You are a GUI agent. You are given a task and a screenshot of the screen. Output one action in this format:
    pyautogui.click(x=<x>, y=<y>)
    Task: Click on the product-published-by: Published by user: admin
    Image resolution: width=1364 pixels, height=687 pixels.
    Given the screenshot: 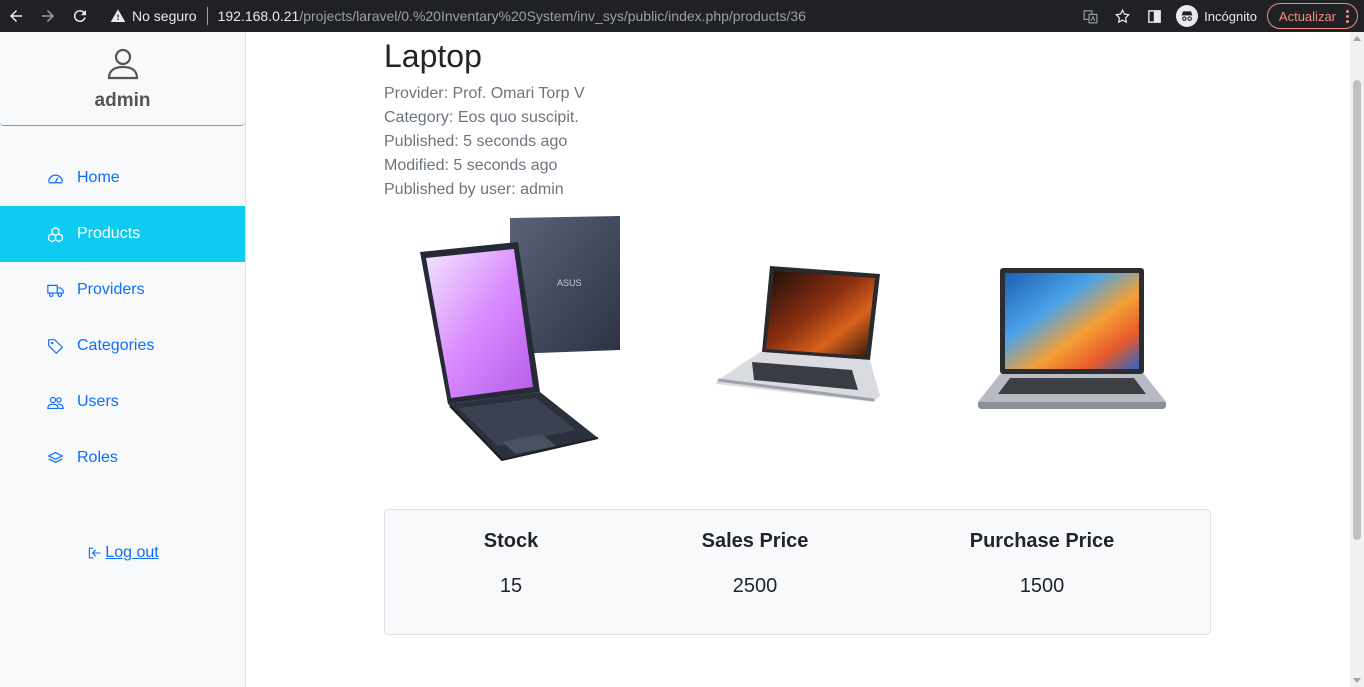 What is the action you would take?
    pyautogui.click(x=474, y=189)
    